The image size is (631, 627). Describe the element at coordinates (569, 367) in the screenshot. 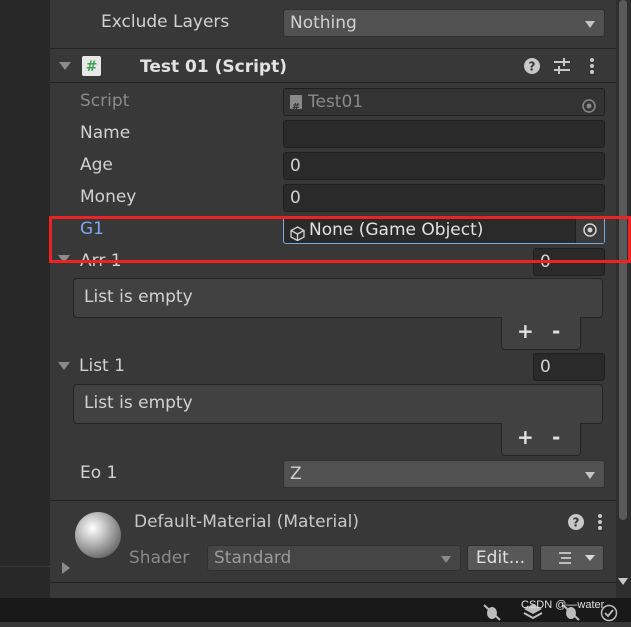

I see `list1-size-input: 0` at that location.